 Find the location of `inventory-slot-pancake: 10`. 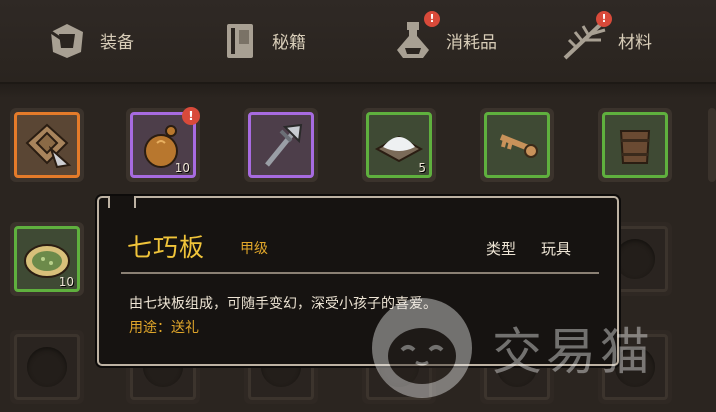

inventory-slot-pancake: 10 is located at coordinates (47, 259).